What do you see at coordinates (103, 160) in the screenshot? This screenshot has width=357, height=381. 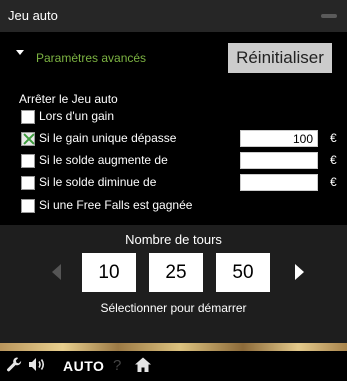 I see `balance-increases-label: Si le solde augmente de` at bounding box center [103, 160].